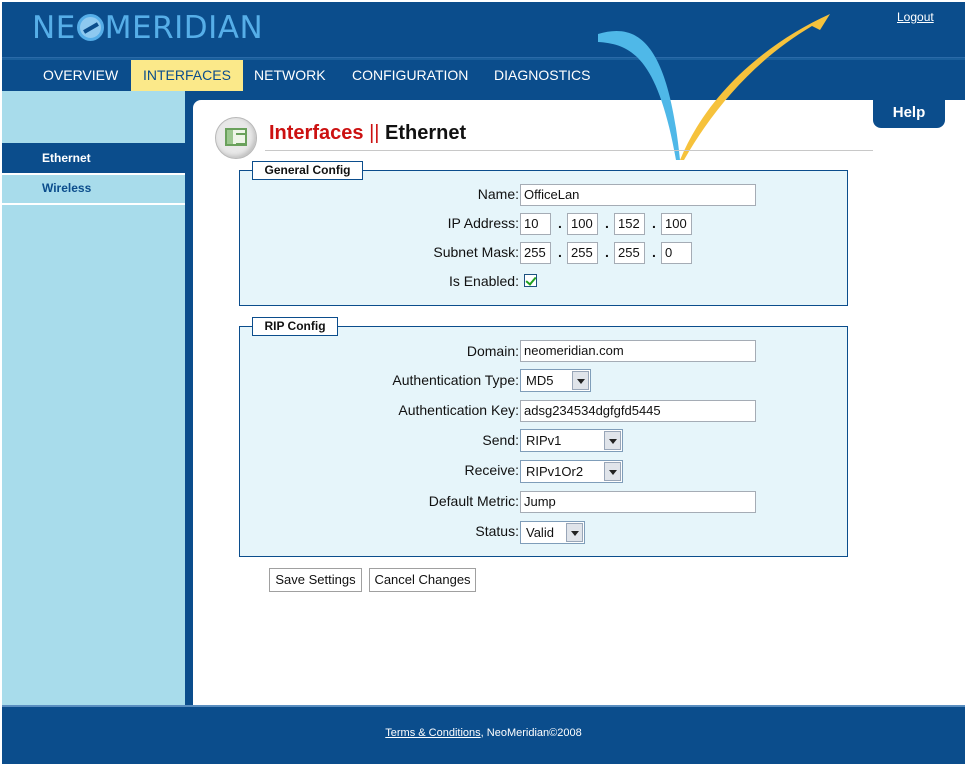 The height and width of the screenshot is (766, 967). What do you see at coordinates (492, 351) in the screenshot?
I see `domain-label: Domain:` at bounding box center [492, 351].